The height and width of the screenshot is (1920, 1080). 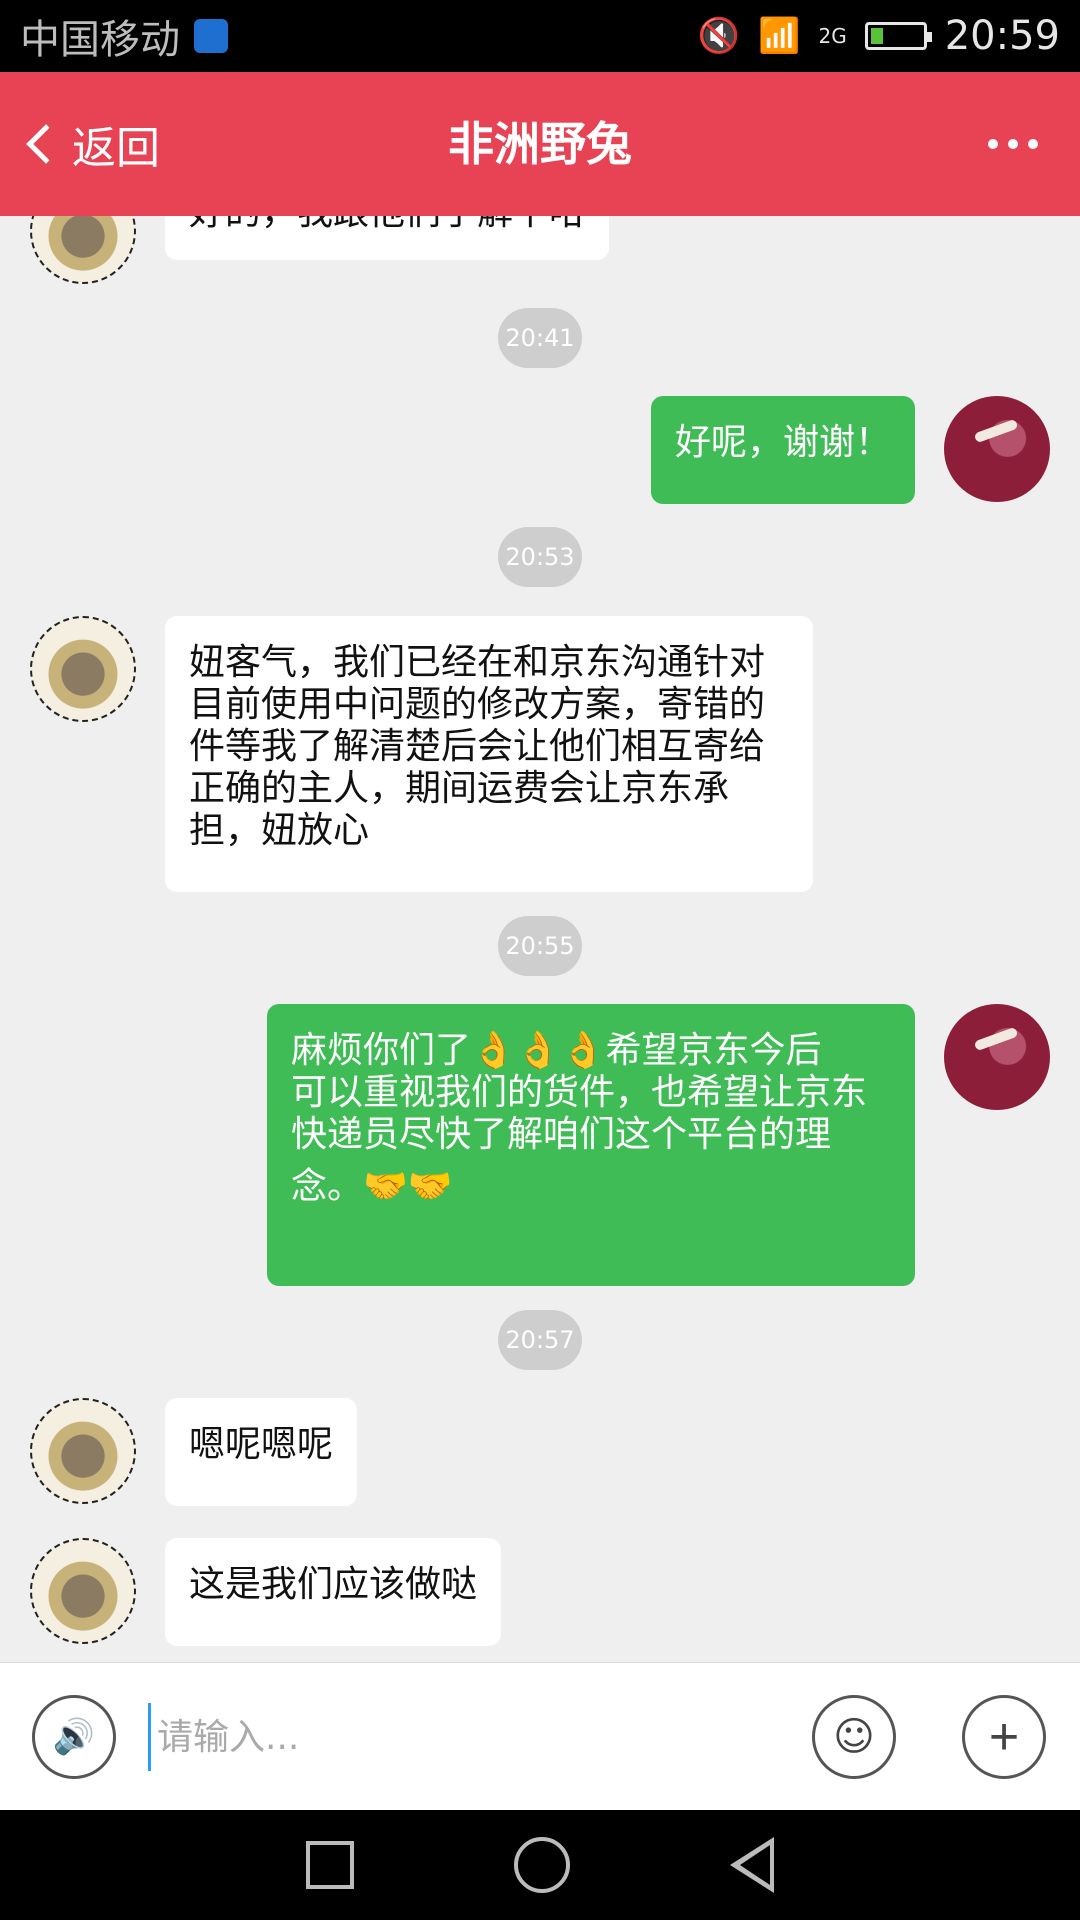 I want to click on carrier-name: 中国移动, so click(x=100, y=40).